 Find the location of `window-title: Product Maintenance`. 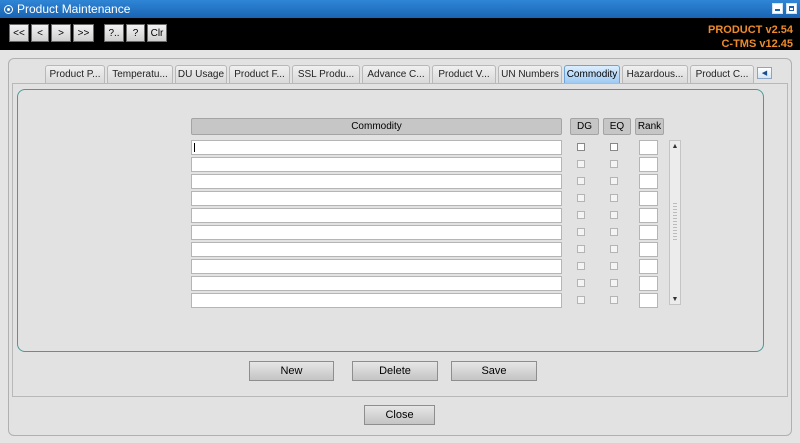

window-title: Product Maintenance is located at coordinates (74, 9).